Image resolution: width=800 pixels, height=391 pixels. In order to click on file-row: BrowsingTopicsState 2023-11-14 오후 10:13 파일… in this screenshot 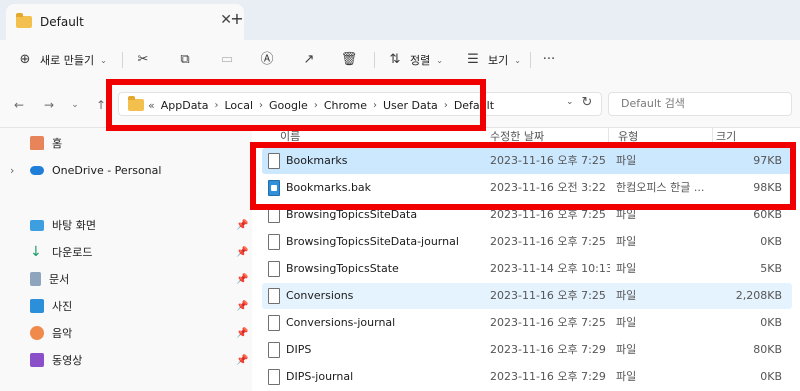, I will do `click(527, 269)`.